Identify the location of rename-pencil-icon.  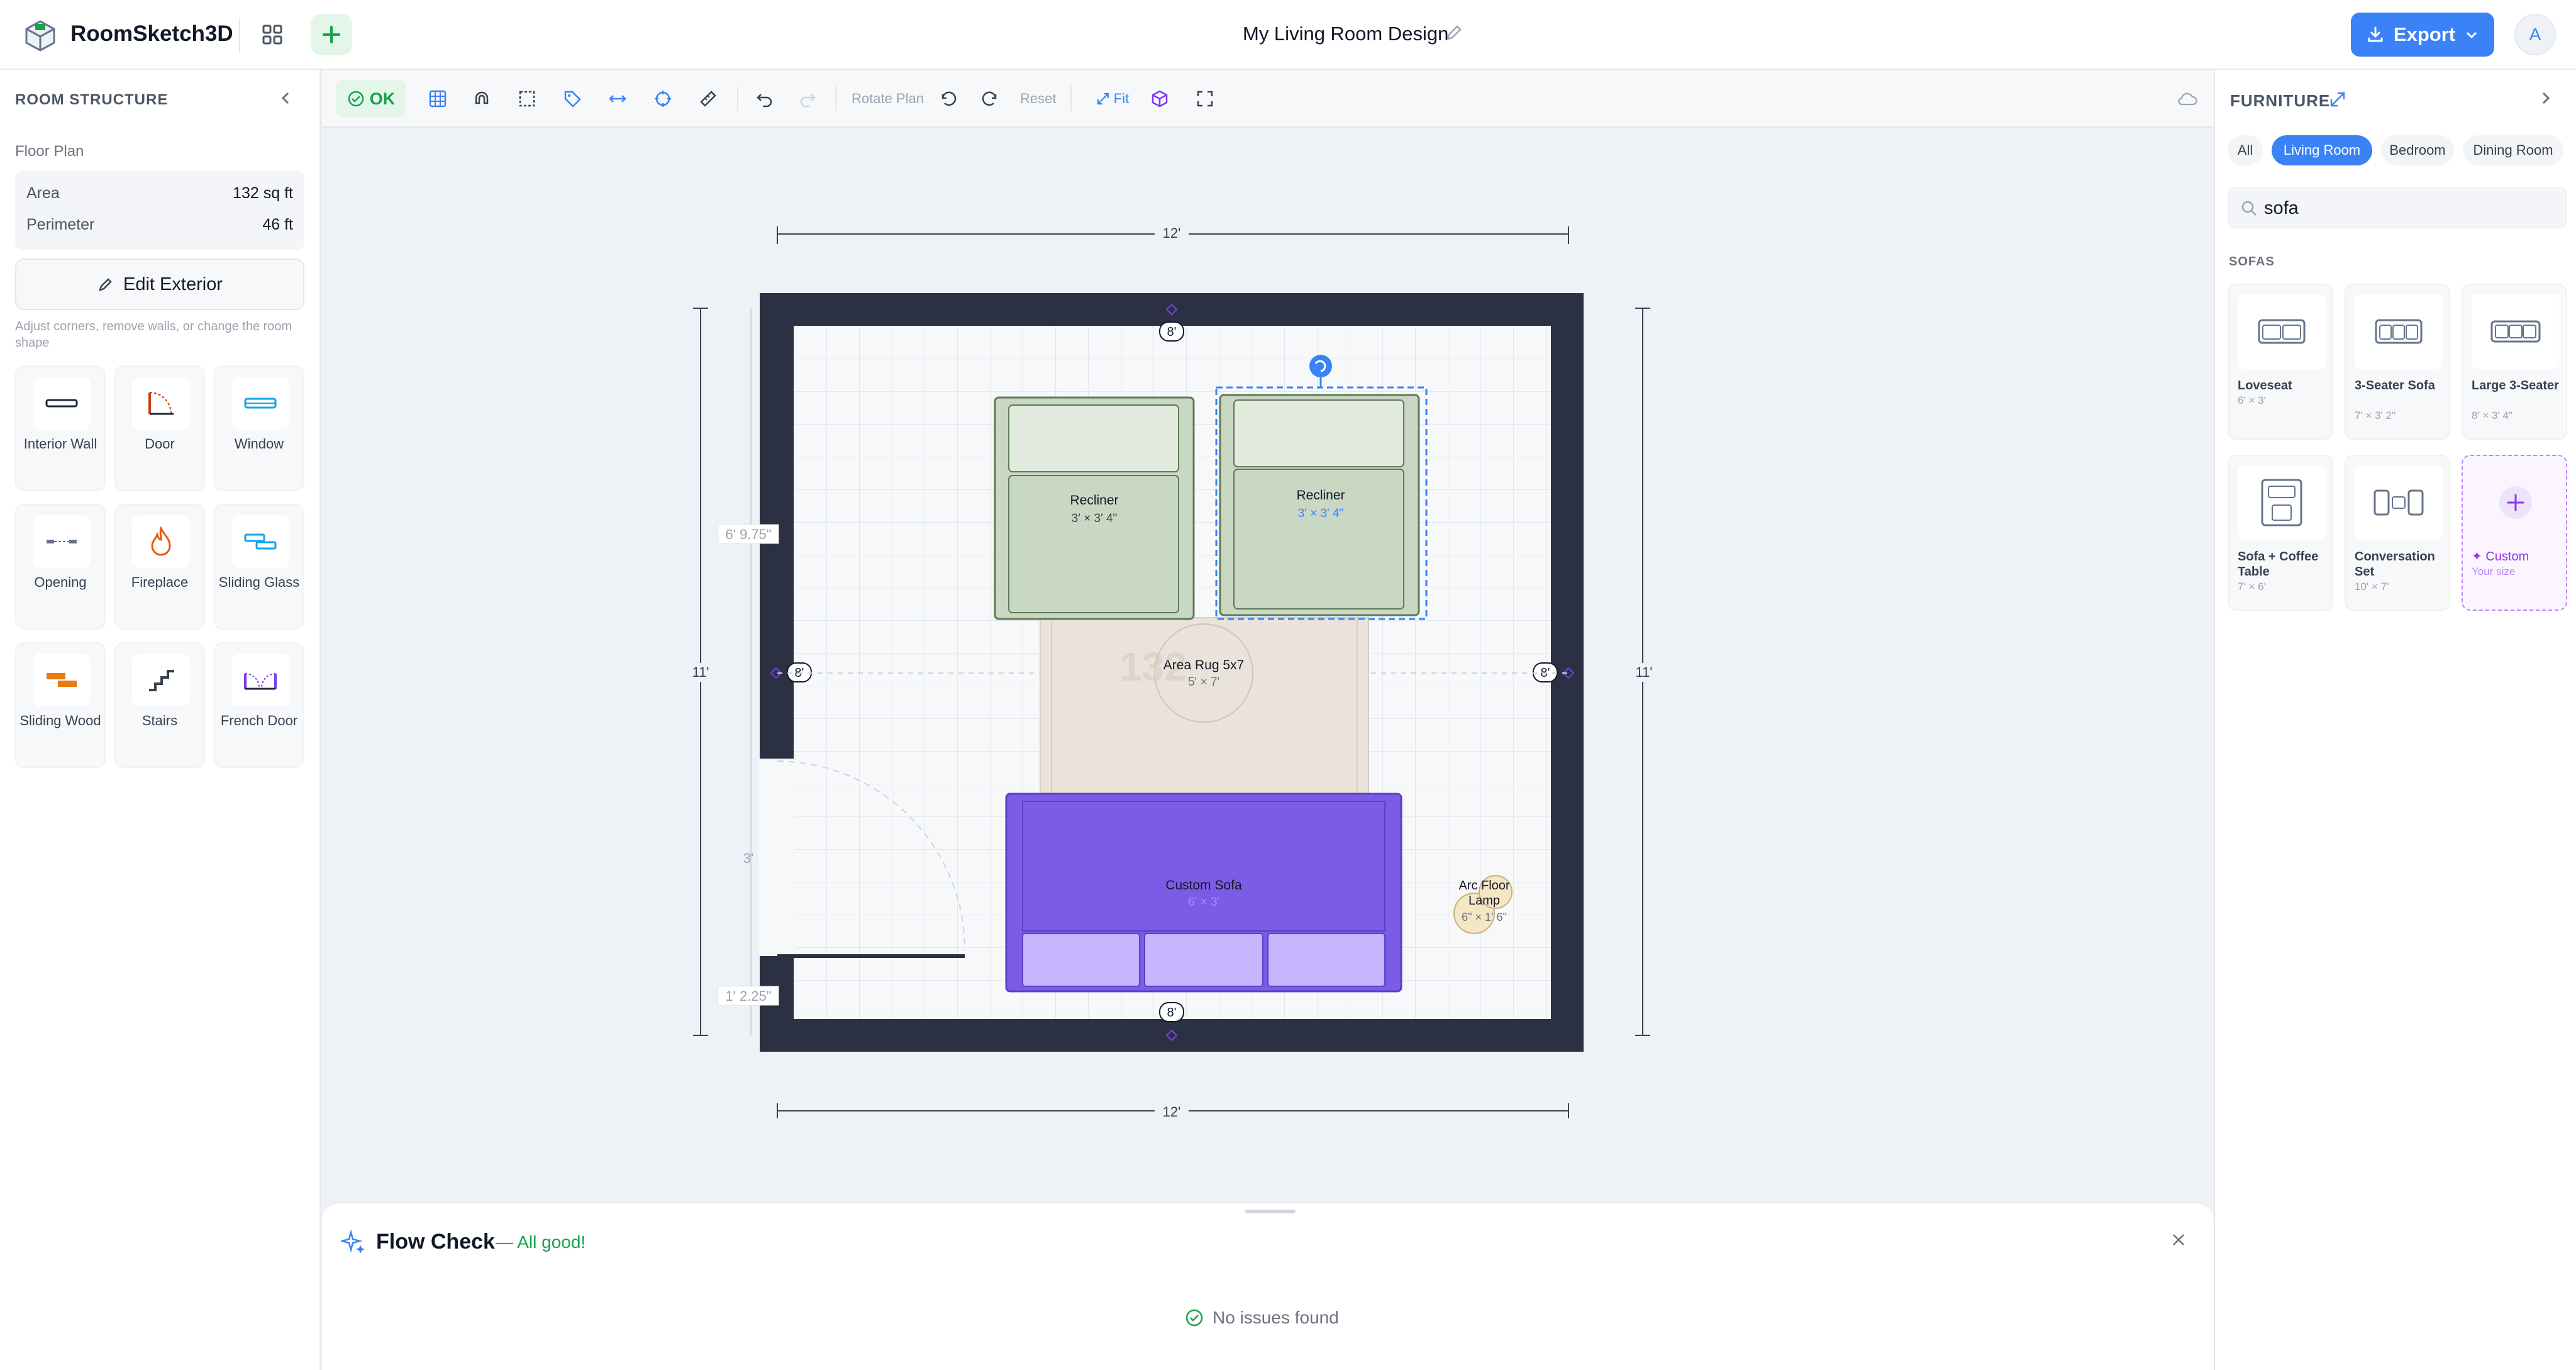
(1454, 34).